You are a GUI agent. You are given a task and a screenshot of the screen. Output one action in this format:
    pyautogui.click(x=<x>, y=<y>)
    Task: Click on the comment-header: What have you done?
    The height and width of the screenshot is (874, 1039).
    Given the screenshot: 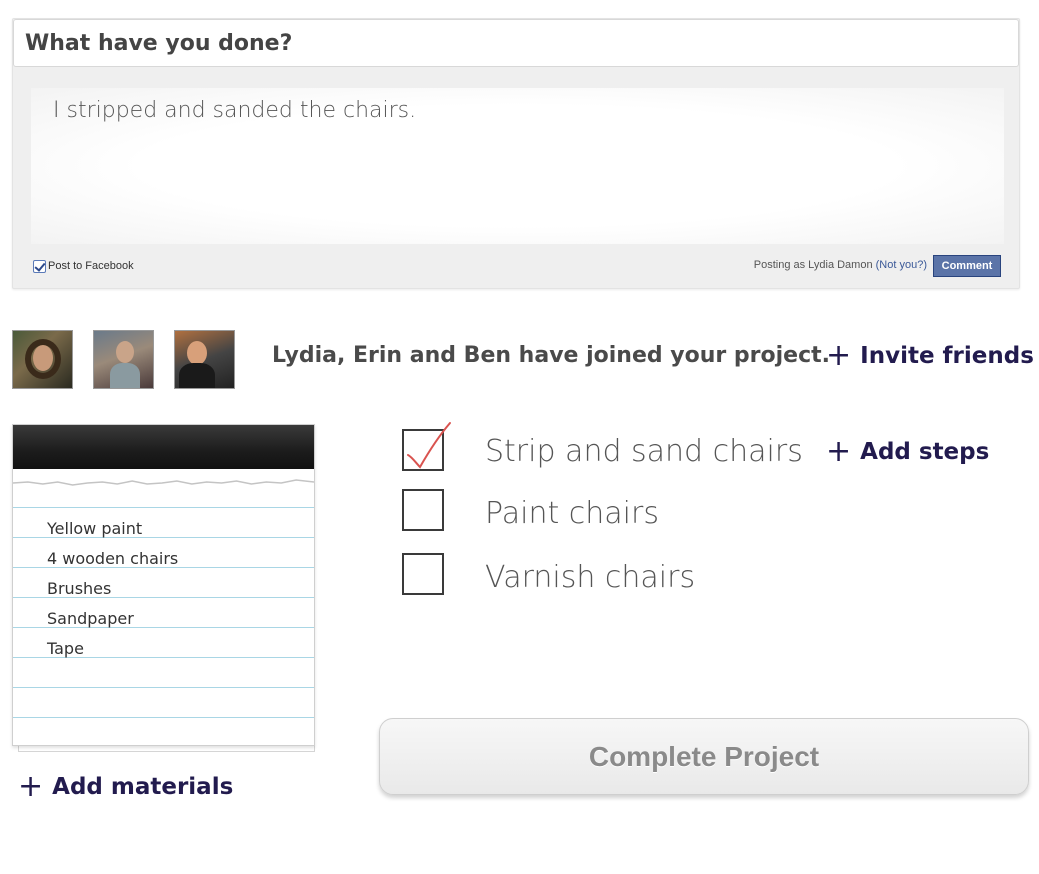 What is the action you would take?
    pyautogui.click(x=516, y=43)
    